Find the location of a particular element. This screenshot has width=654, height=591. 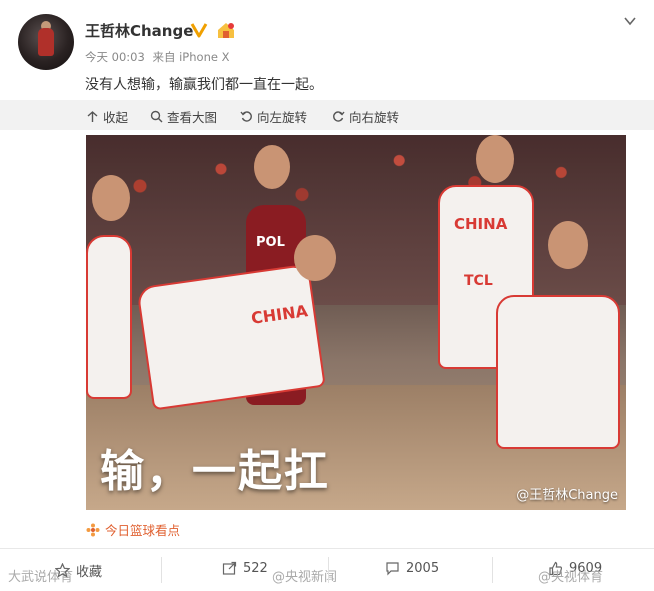

repost-count: 522 is located at coordinates (255, 568).